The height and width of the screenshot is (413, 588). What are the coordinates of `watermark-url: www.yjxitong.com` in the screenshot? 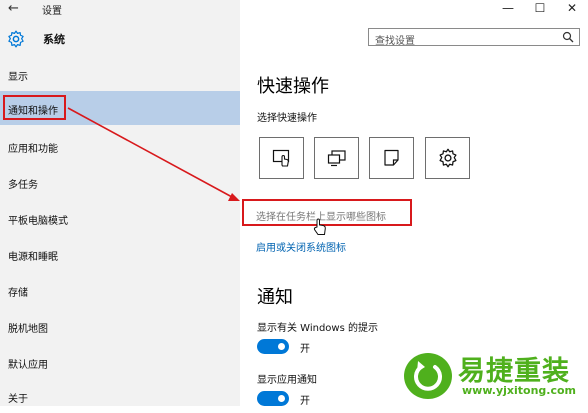 It's located at (519, 390).